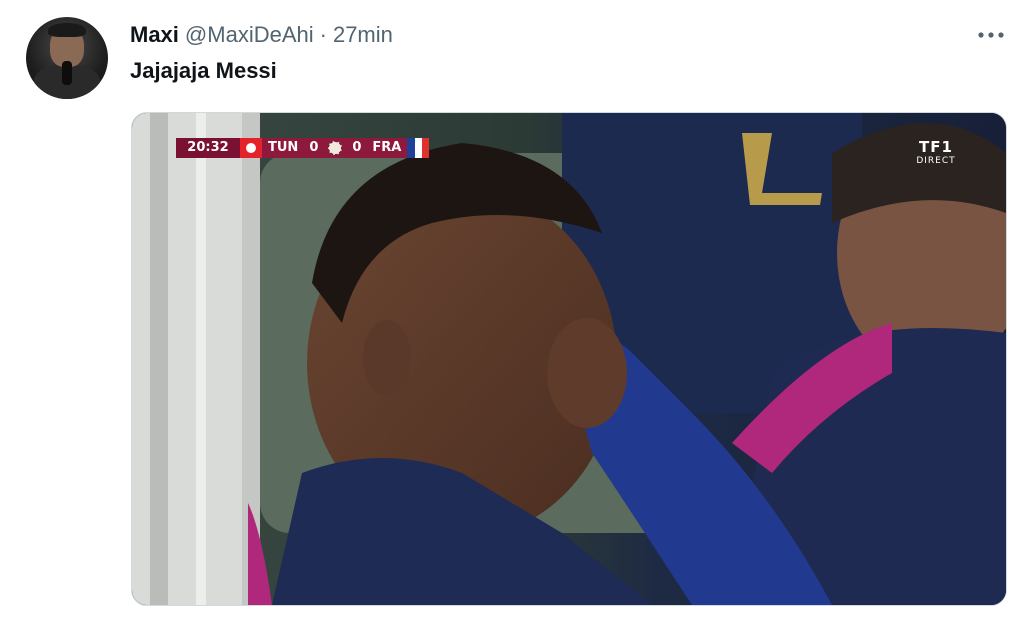  Describe the element at coordinates (67, 30) in the screenshot. I see `avatar-hair-shape` at that location.